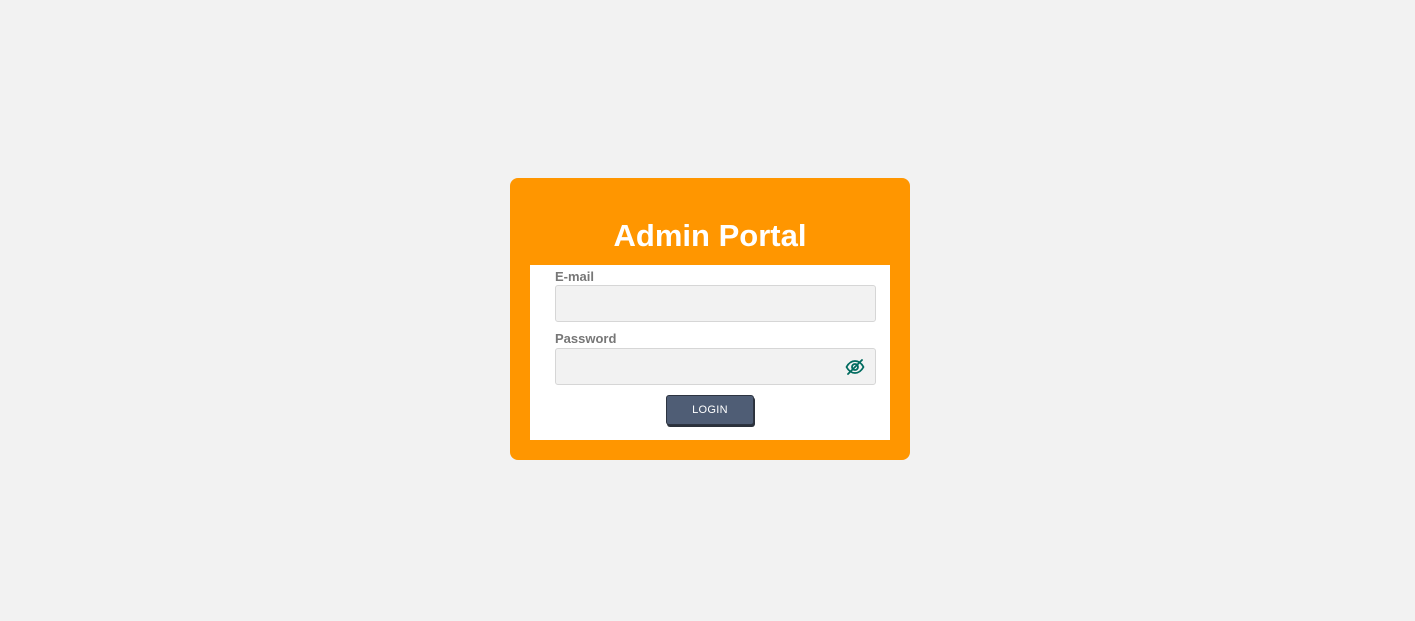 This screenshot has width=1415, height=621. Describe the element at coordinates (586, 338) in the screenshot. I see `password-label: Password` at that location.